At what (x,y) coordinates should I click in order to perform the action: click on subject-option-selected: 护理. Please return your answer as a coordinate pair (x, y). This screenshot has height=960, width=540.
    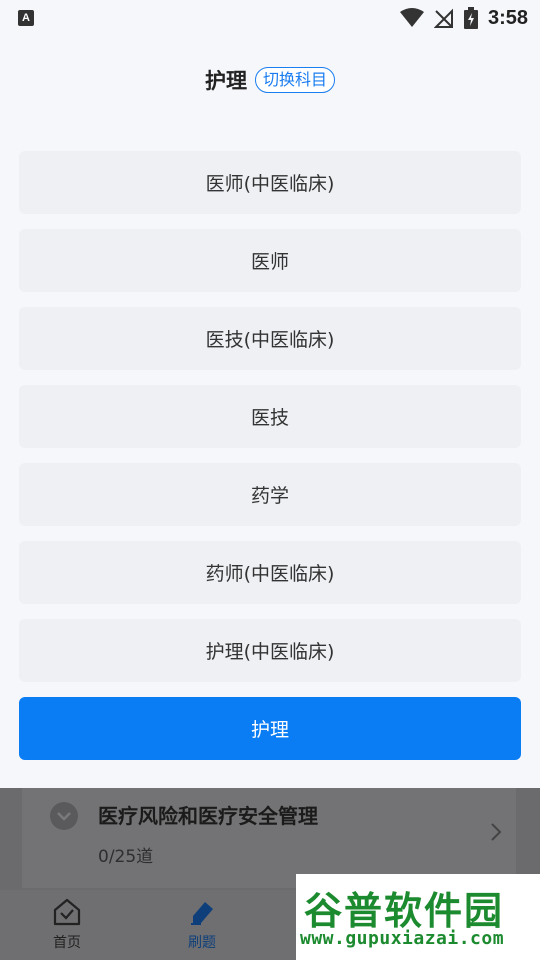
    Looking at the image, I should click on (270, 728).